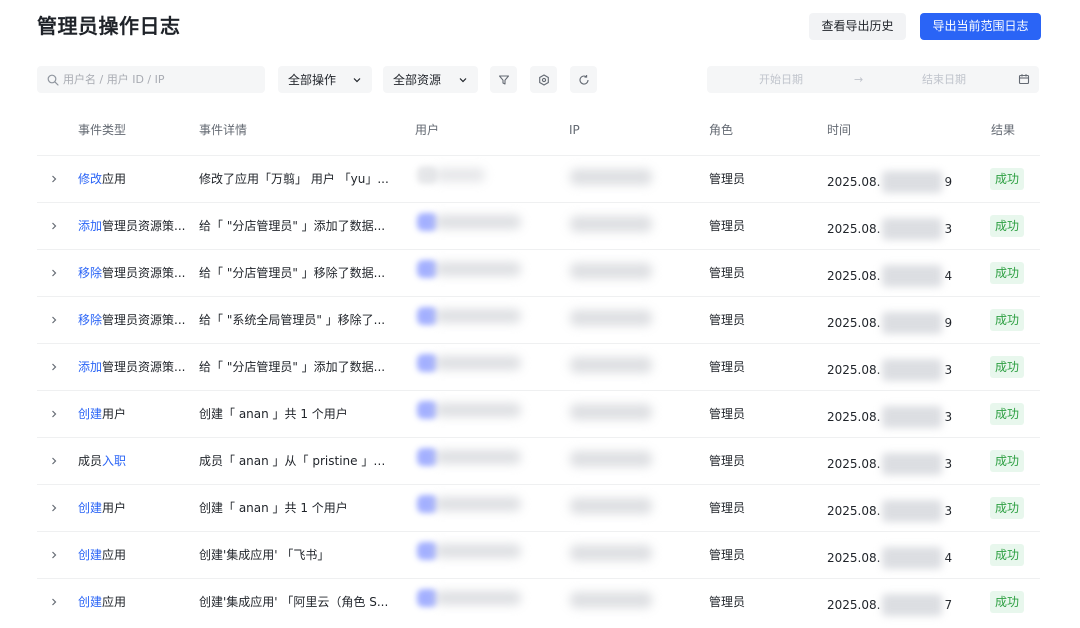 Image resolution: width=1080 pixels, height=628 pixels. Describe the element at coordinates (857, 26) in the screenshot. I see `export-history-button: 查看导出历史` at that location.